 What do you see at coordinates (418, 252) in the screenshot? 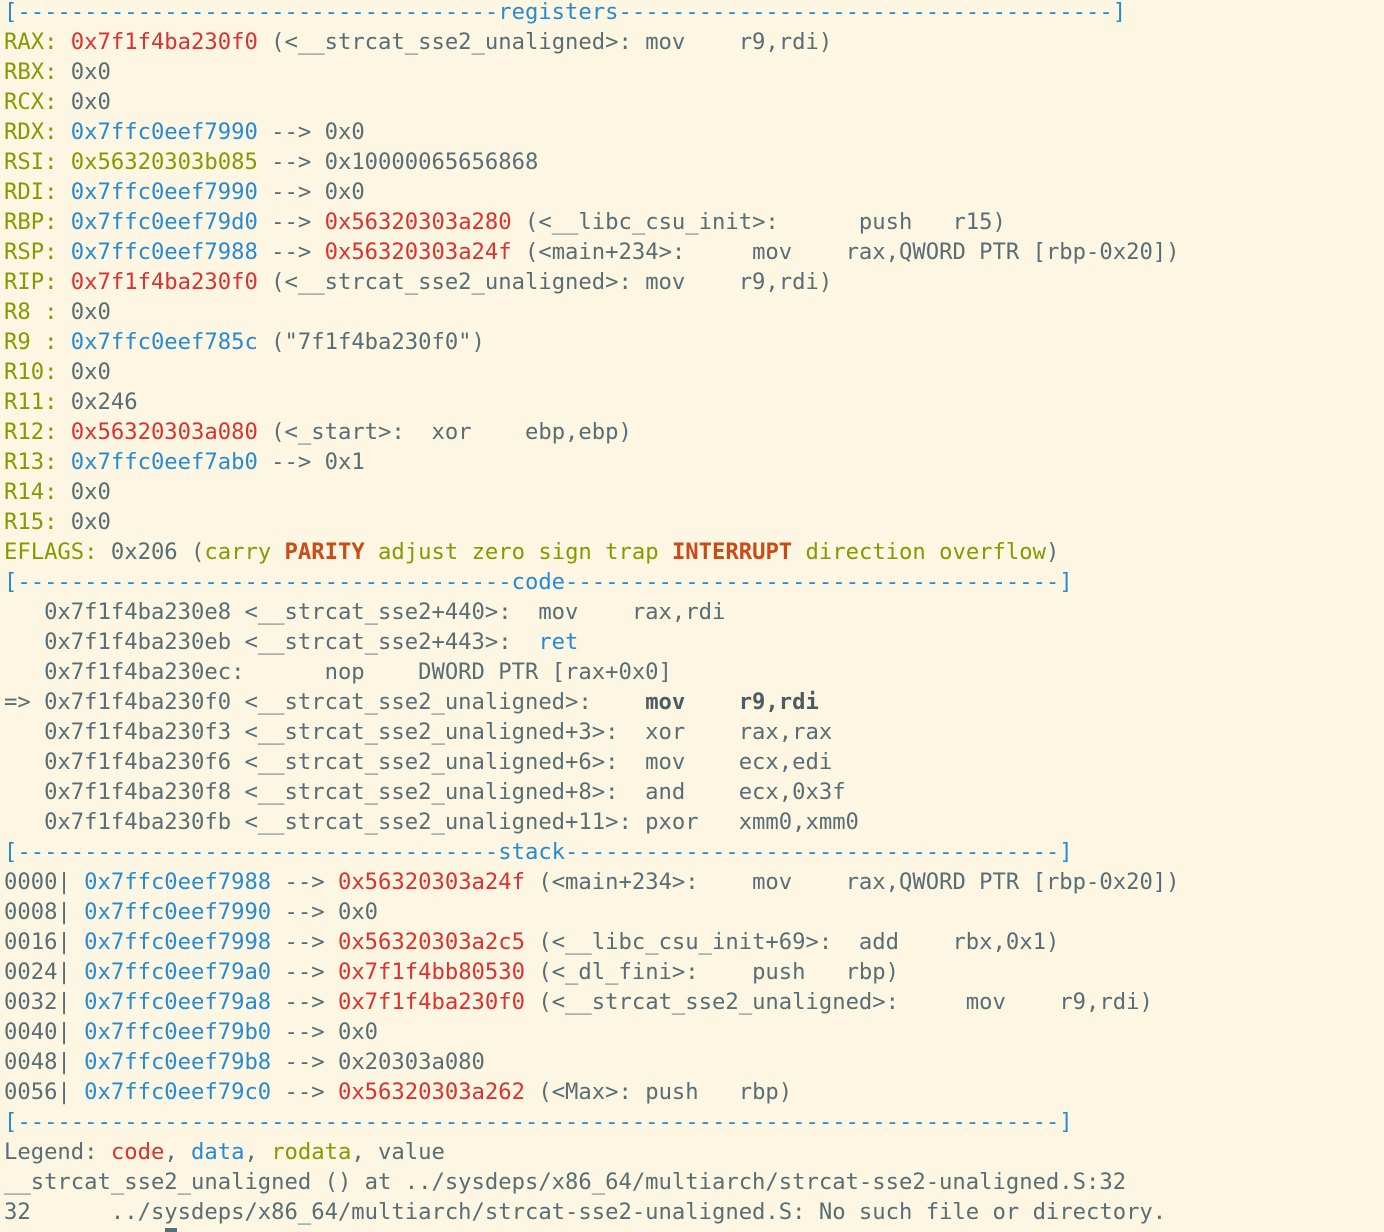
I see `terminal-text-segment: 0x56320303a24f` at bounding box center [418, 252].